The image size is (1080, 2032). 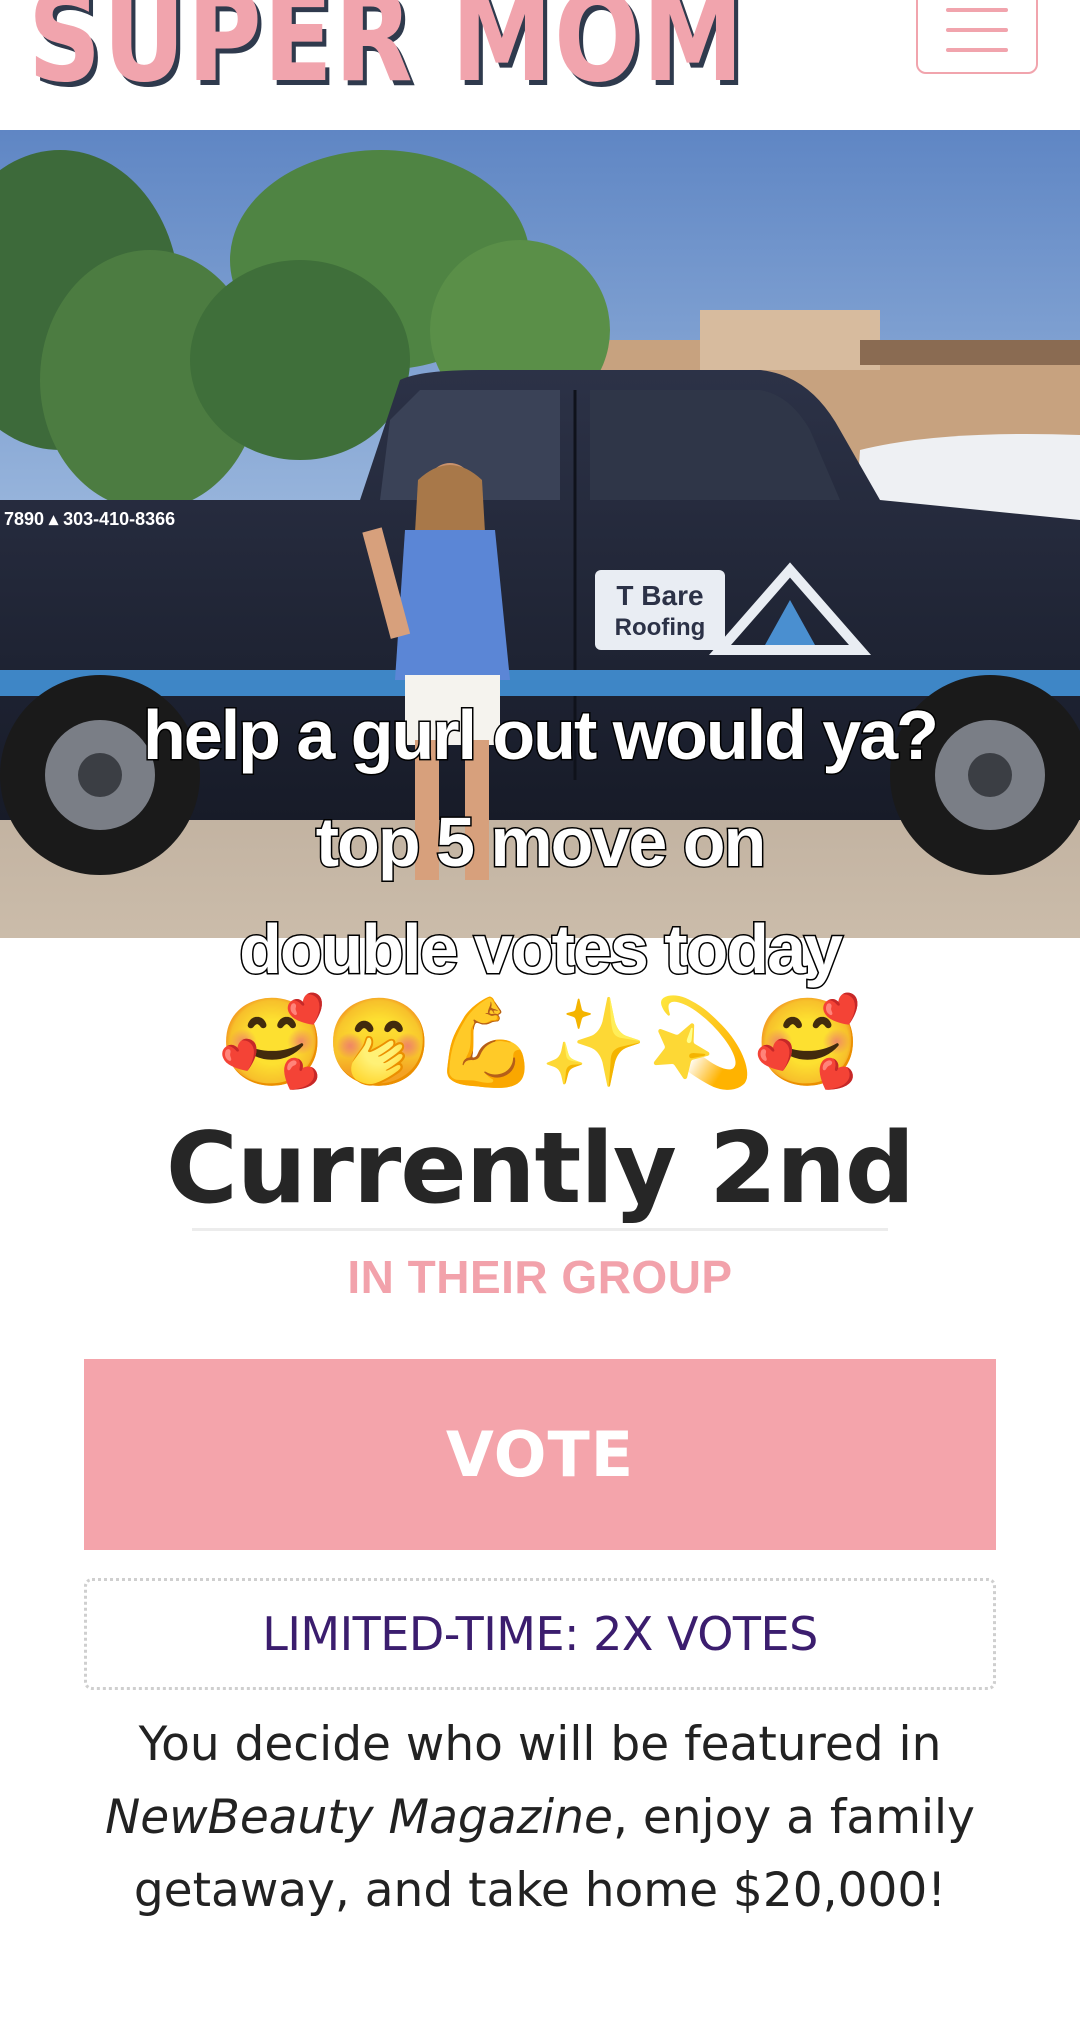 What do you see at coordinates (89, 519) in the screenshot?
I see `truck-phone-text: 7890 ▴ 303-410-8366` at bounding box center [89, 519].